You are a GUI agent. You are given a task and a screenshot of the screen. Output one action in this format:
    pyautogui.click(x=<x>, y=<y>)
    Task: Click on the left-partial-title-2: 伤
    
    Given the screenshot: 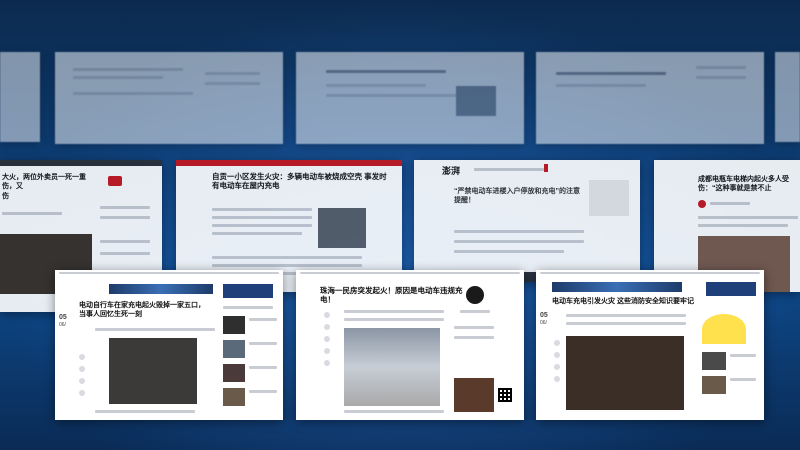 What is the action you would take?
    pyautogui.click(x=5, y=196)
    